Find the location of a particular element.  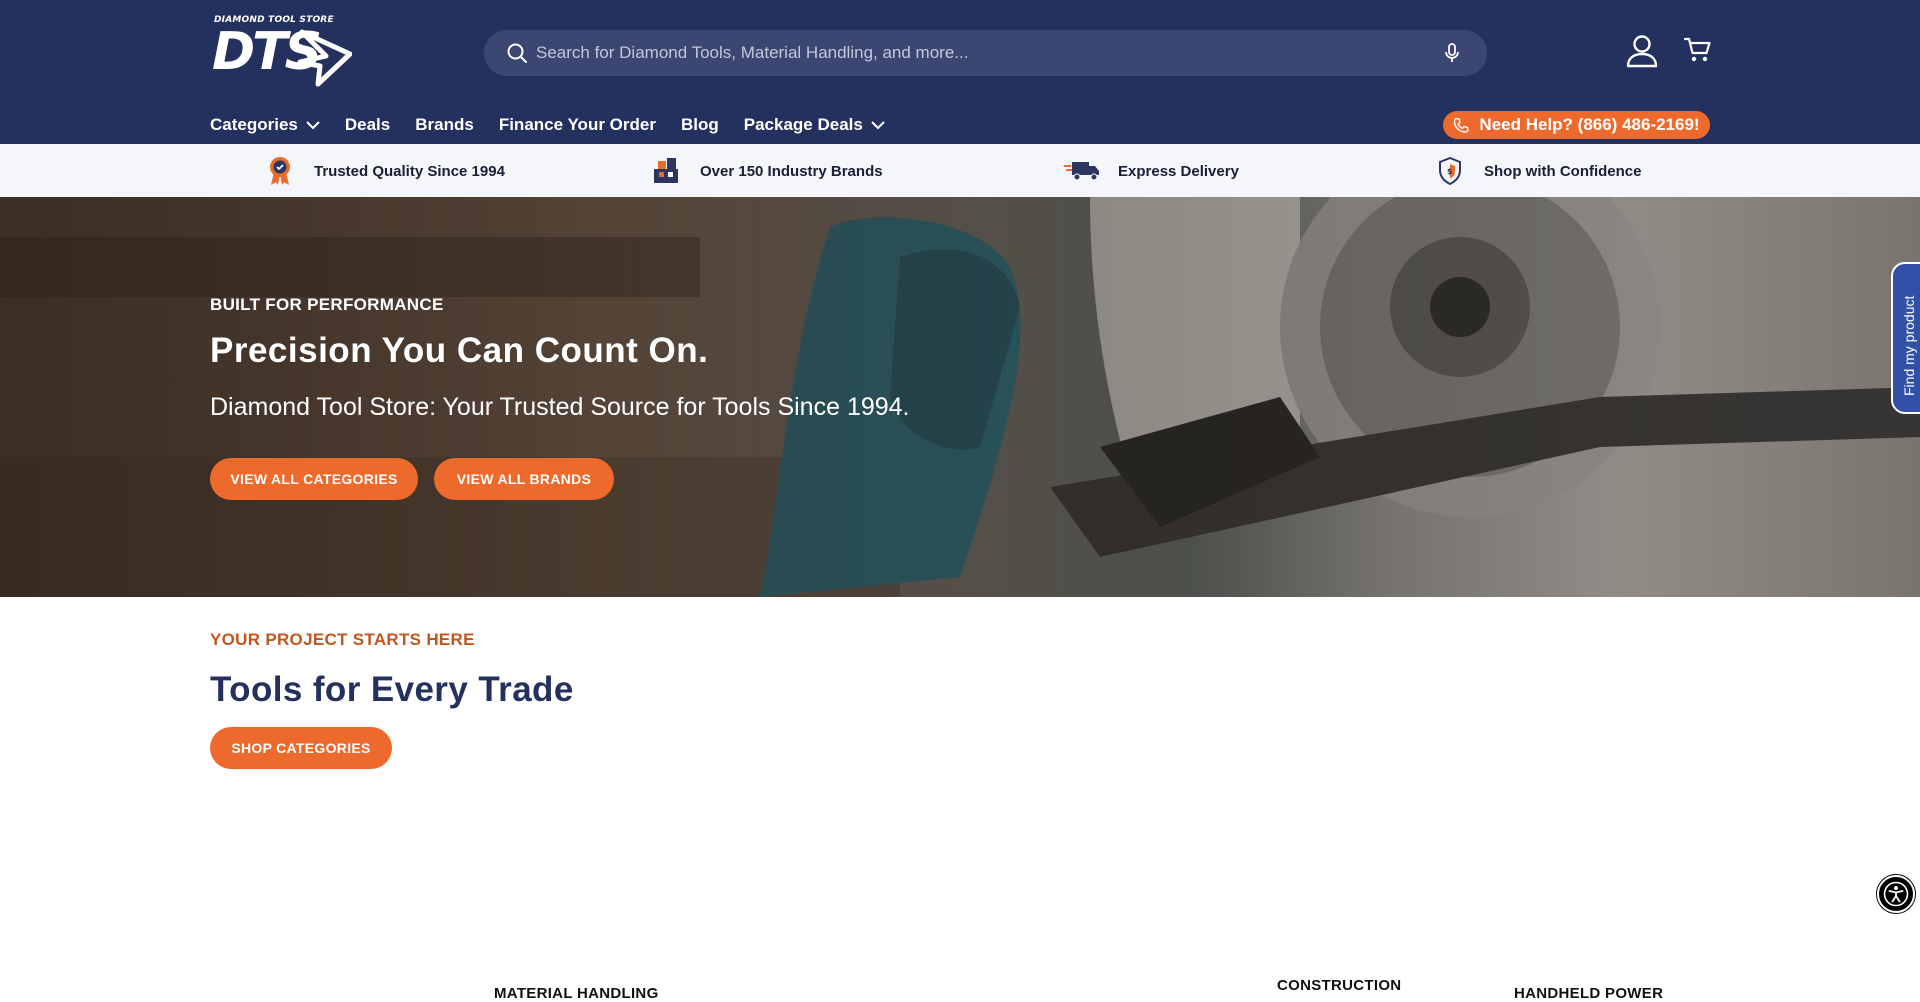

category-label-construction: CONSTRUCTION is located at coordinates (1339, 985).